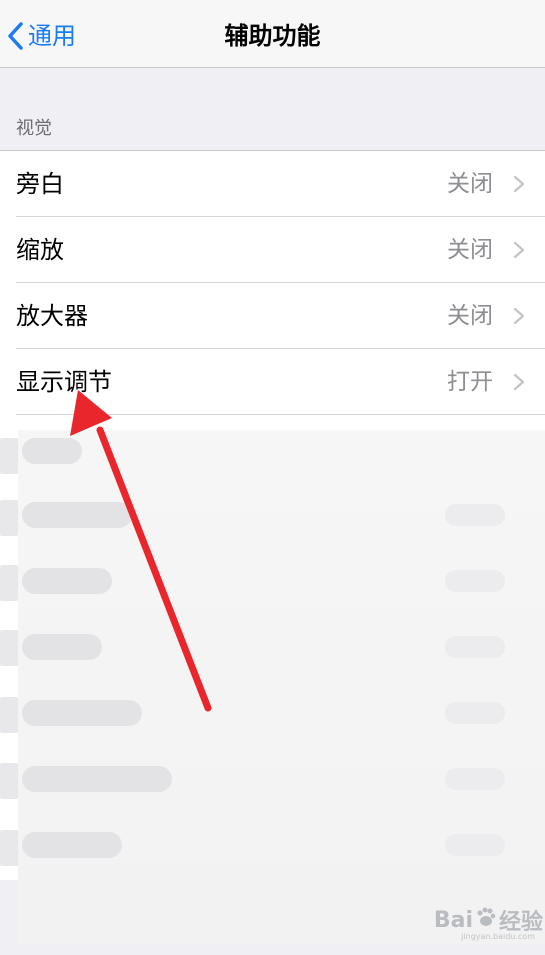  Describe the element at coordinates (40, 184) in the screenshot. I see `row-label: 旁白` at that location.